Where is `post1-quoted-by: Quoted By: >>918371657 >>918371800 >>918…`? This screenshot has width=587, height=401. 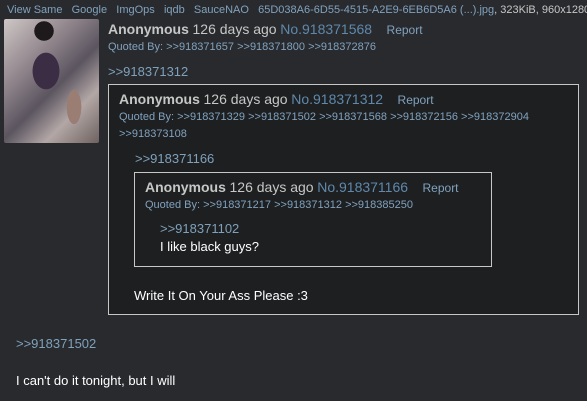 post1-quoted-by: Quoted By: >>918371657 >>918371800 >>918… is located at coordinates (242, 47).